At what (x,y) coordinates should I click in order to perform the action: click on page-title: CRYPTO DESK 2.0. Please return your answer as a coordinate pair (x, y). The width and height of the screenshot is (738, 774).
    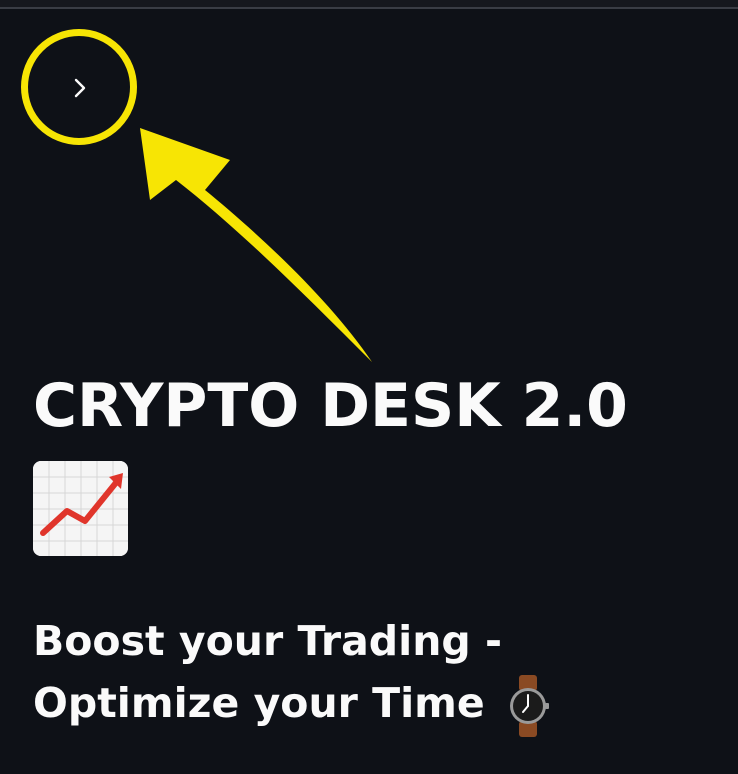
    Looking at the image, I should click on (330, 406).